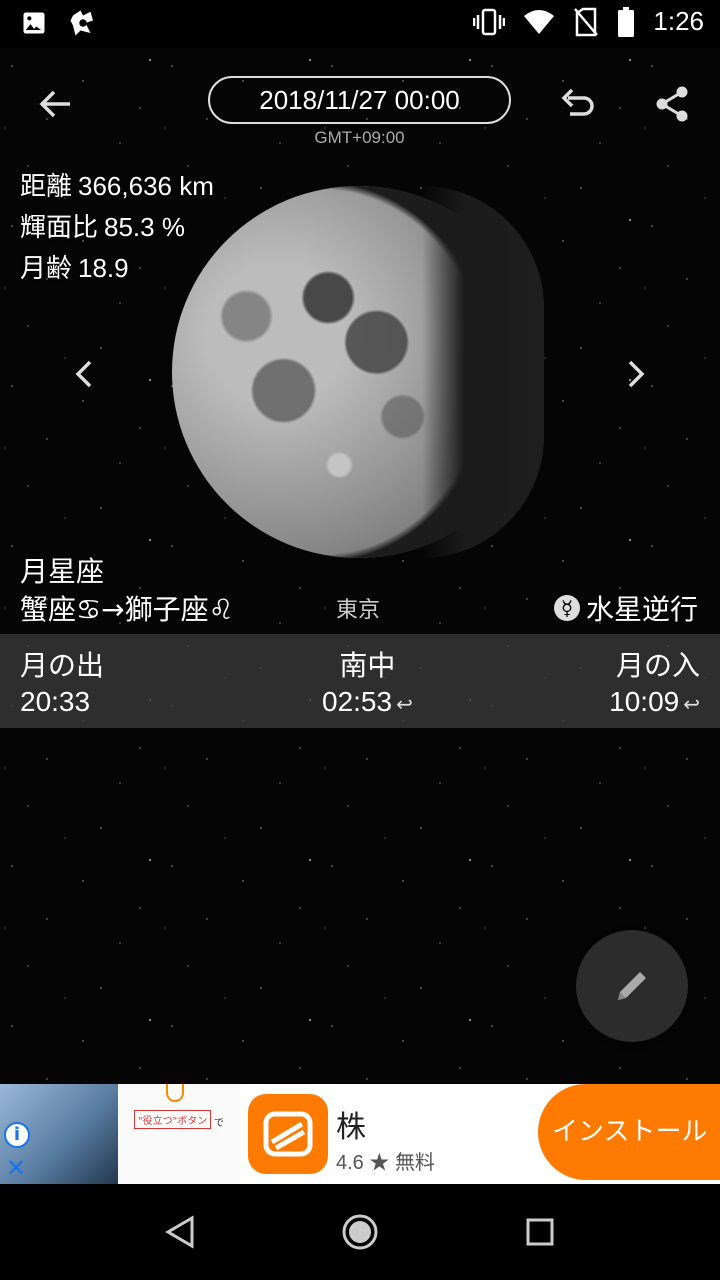  I want to click on ad-price: 無料, so click(414, 1163).